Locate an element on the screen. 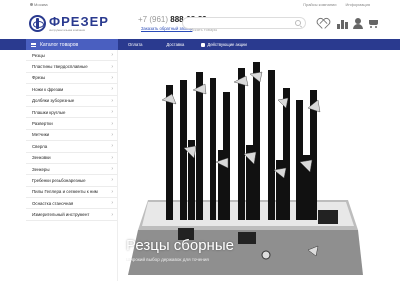  nav-link-payment: Оплата is located at coordinates (135, 44).